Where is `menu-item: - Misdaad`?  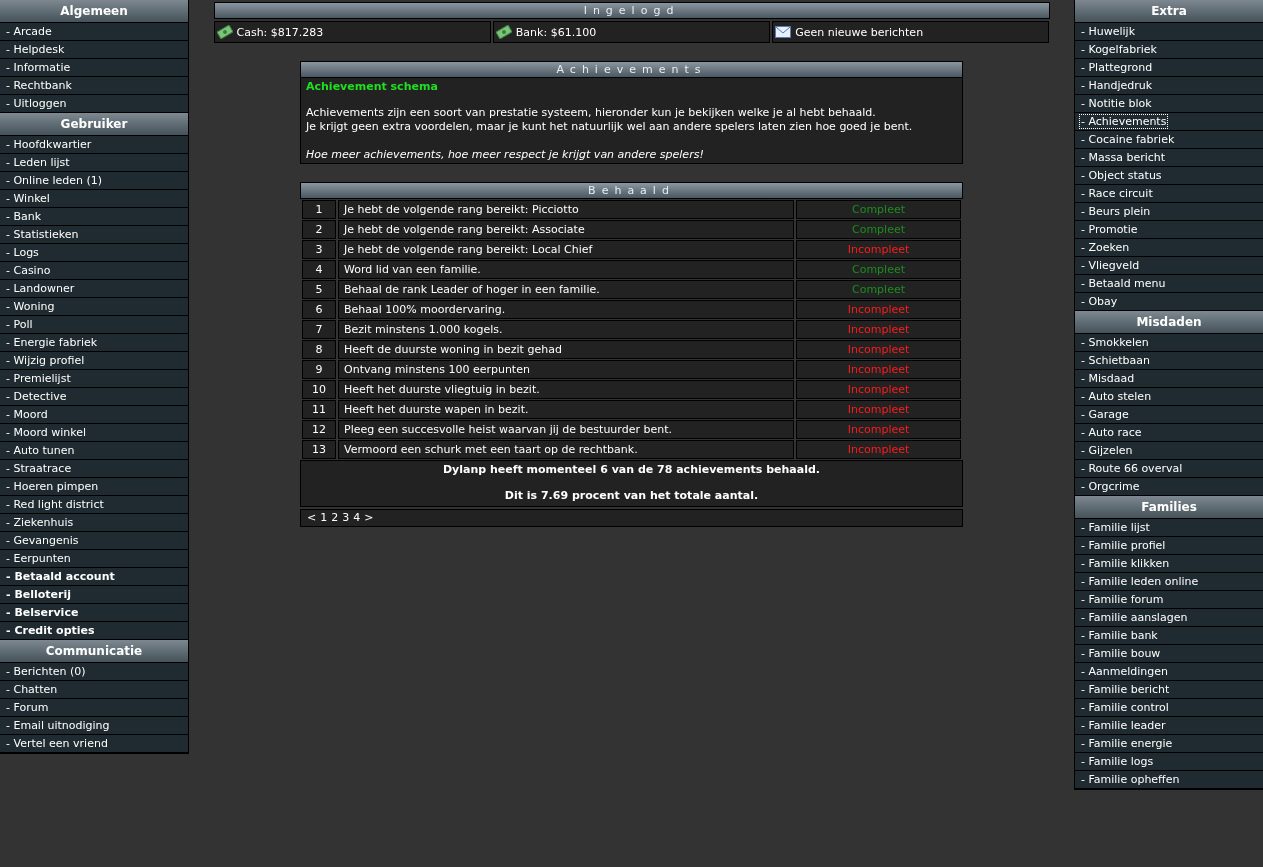
menu-item: - Misdaad is located at coordinates (1169, 379).